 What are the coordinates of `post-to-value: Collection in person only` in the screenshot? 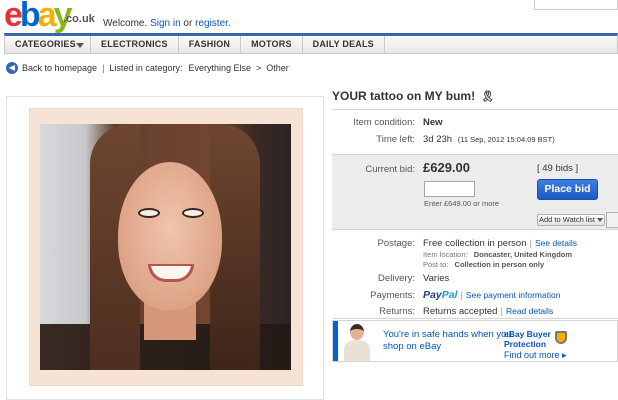 It's located at (499, 264).